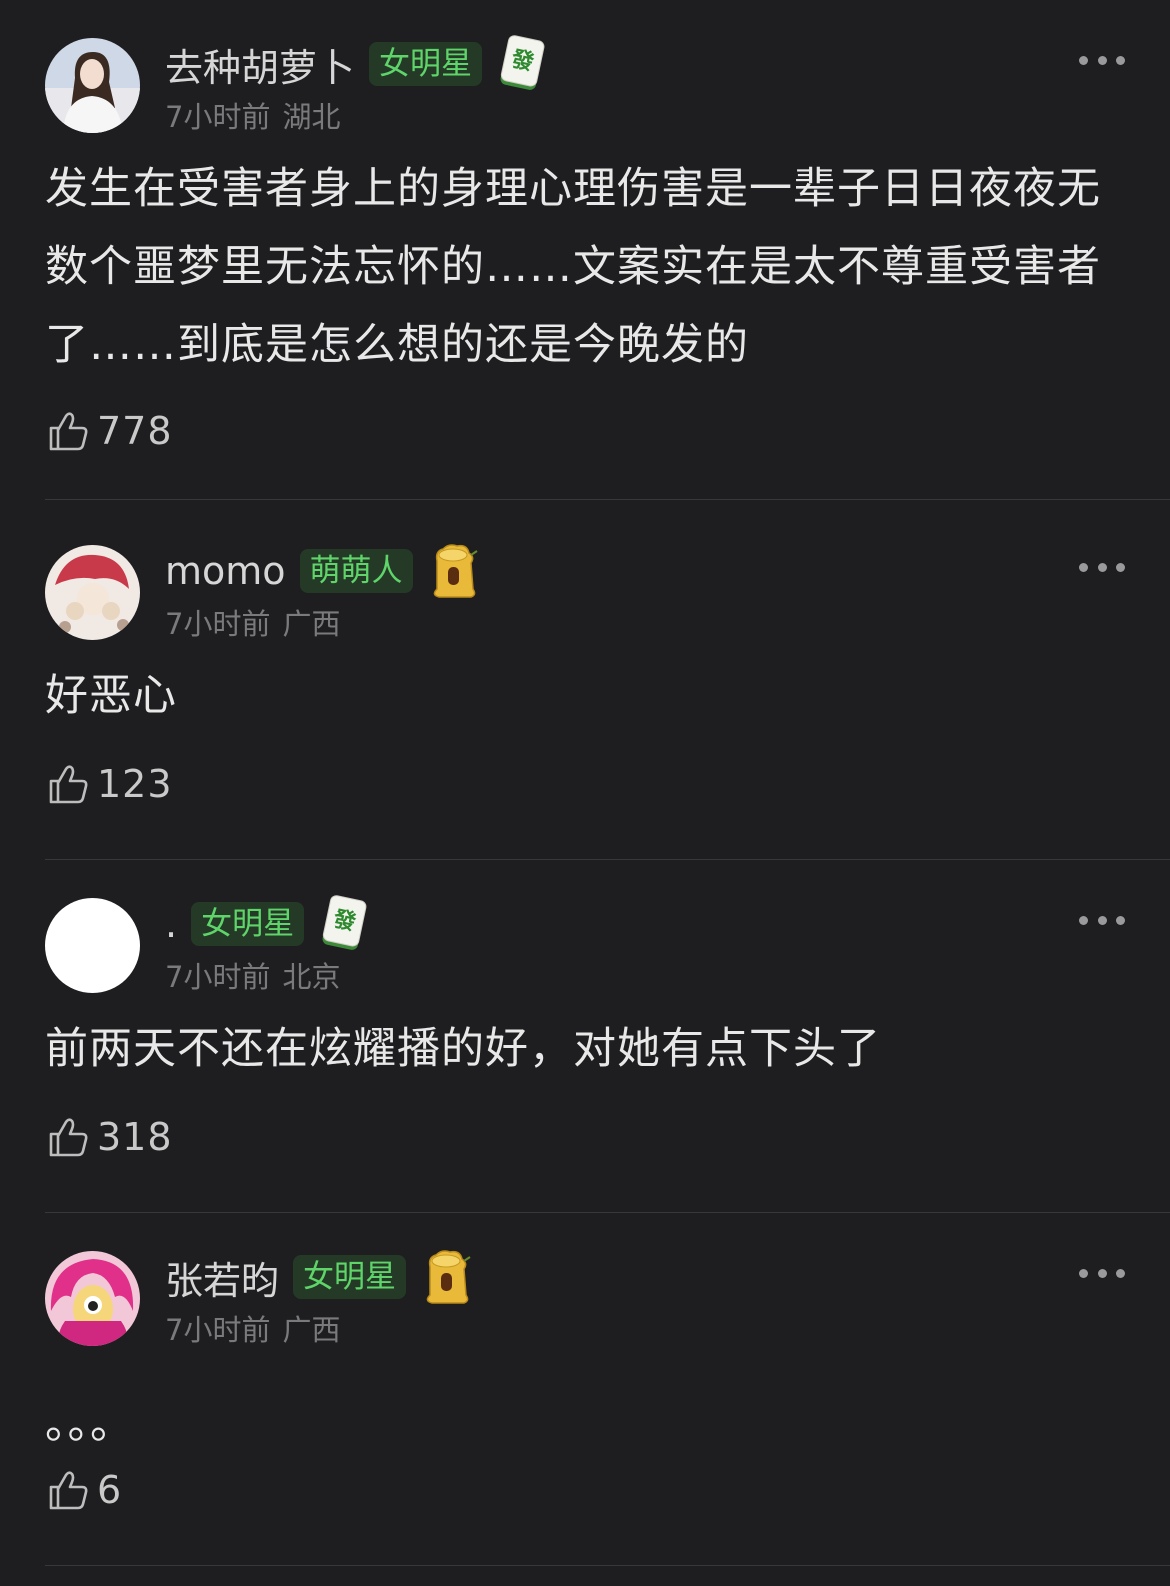 The width and height of the screenshot is (1170, 1586). I want to click on like-count: 318, so click(135, 1137).